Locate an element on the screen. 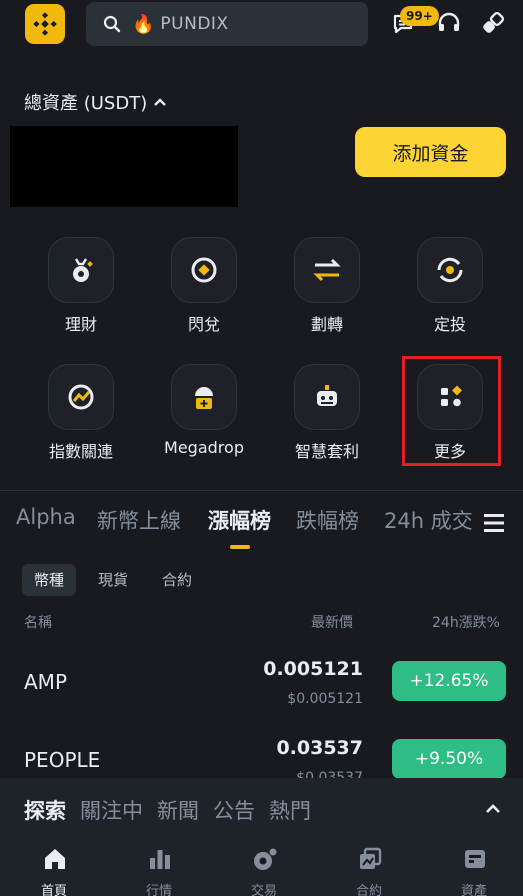 The image size is (523, 896). tab-new-listings: 新幣上線 is located at coordinates (139, 520).